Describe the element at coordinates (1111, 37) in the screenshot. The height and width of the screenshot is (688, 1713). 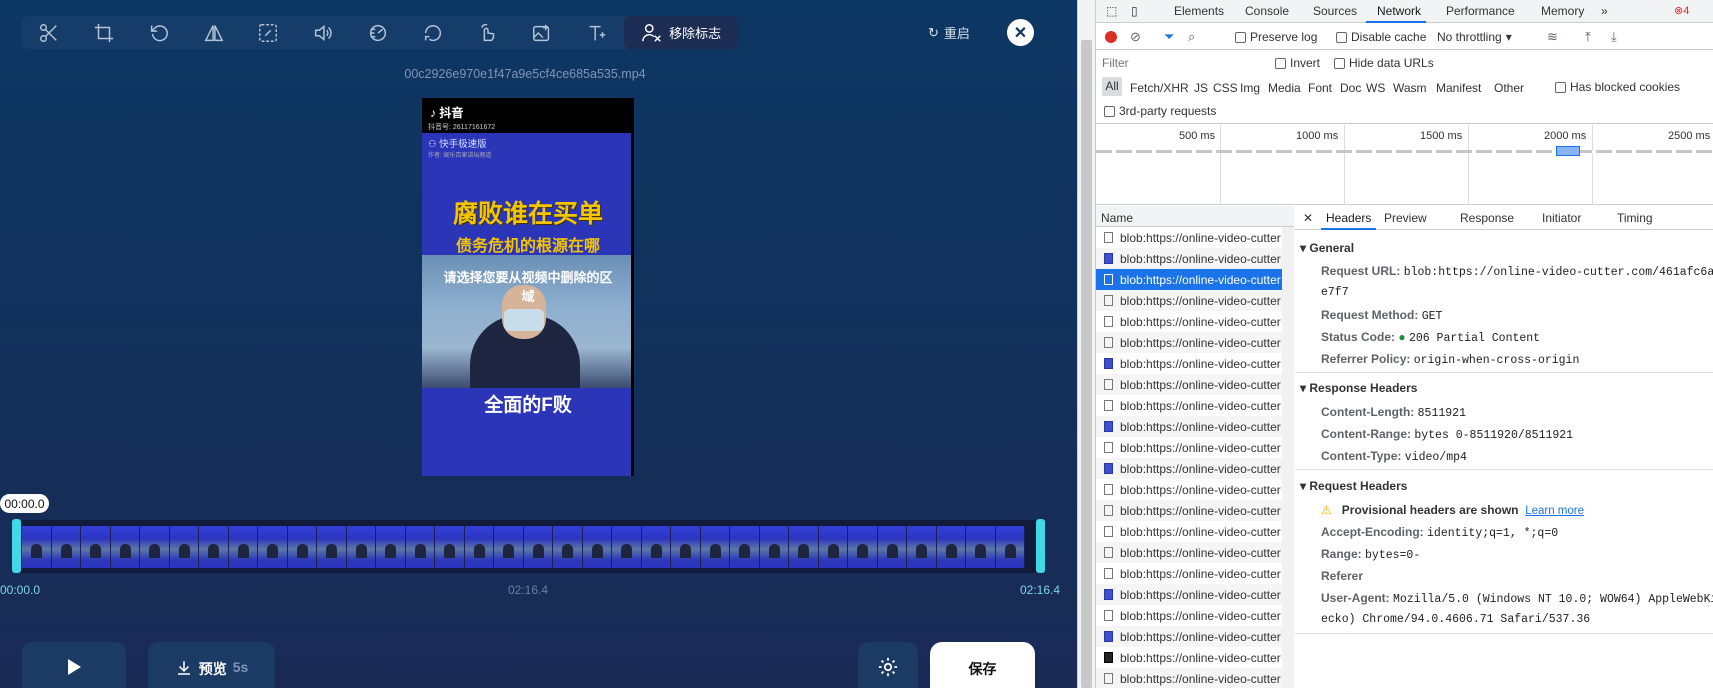
I see `record-icon` at that location.